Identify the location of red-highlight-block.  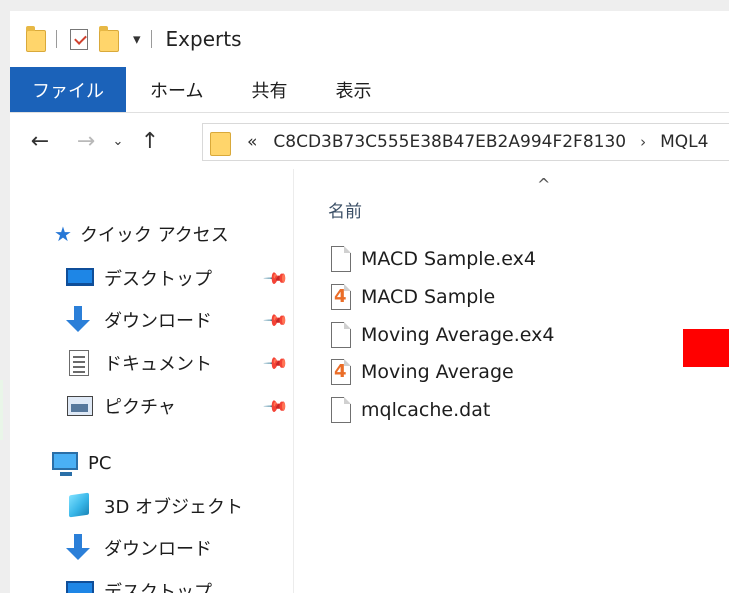
(706, 348).